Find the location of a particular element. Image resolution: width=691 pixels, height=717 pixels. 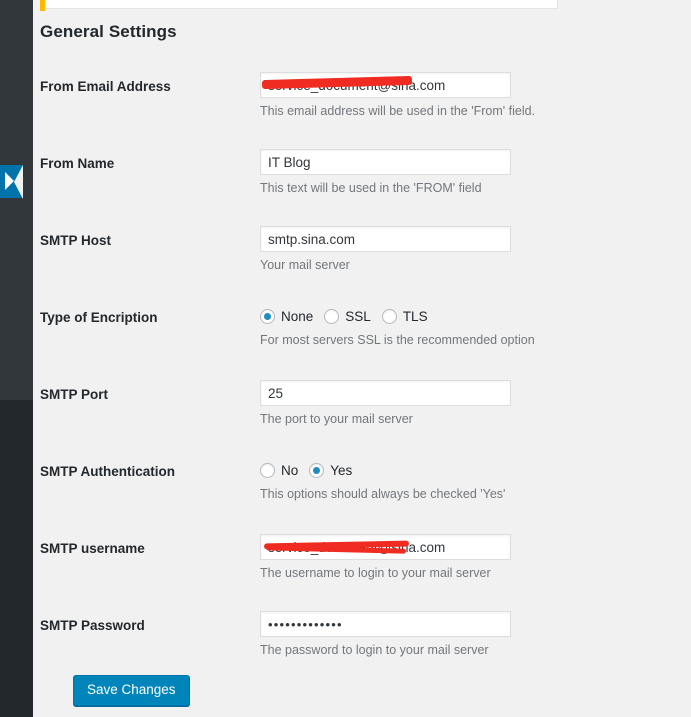

field-label: SMTP Password is located at coordinates (92, 625).